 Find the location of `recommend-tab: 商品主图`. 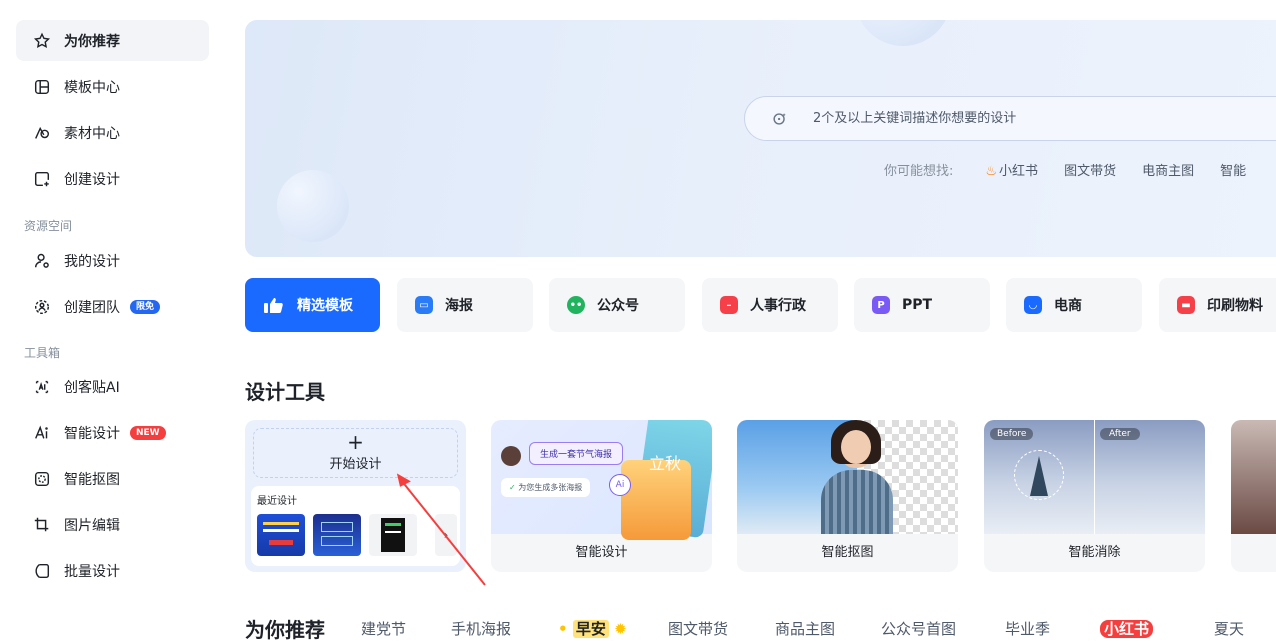

recommend-tab: 商品主图 is located at coordinates (805, 628).